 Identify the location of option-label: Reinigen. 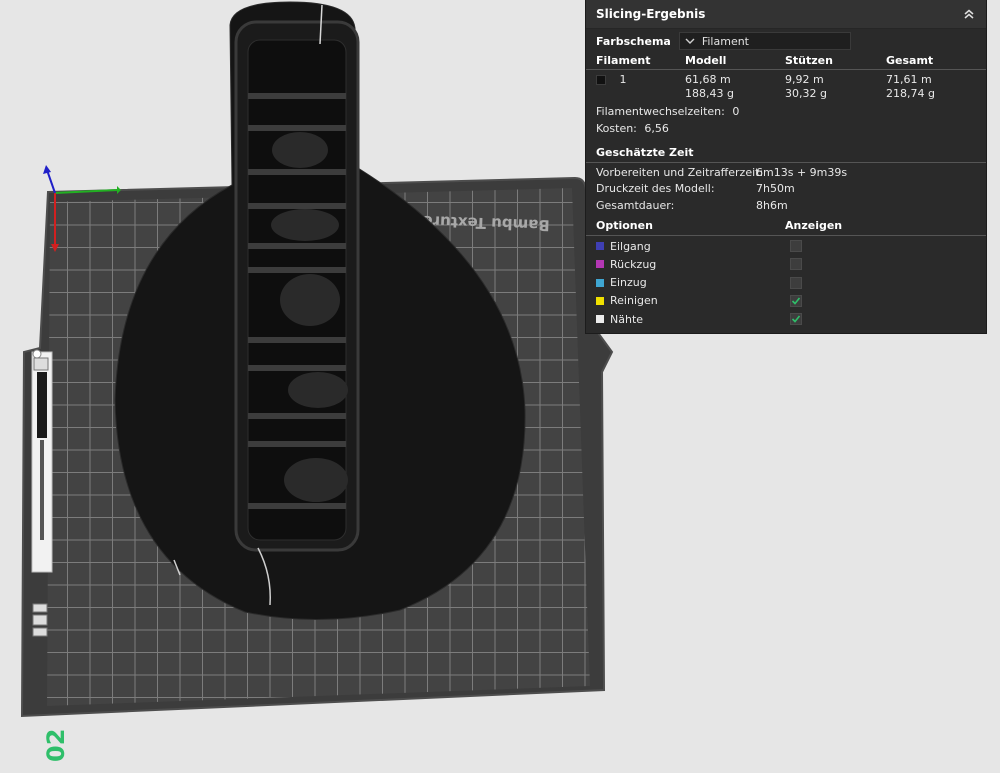
(634, 301).